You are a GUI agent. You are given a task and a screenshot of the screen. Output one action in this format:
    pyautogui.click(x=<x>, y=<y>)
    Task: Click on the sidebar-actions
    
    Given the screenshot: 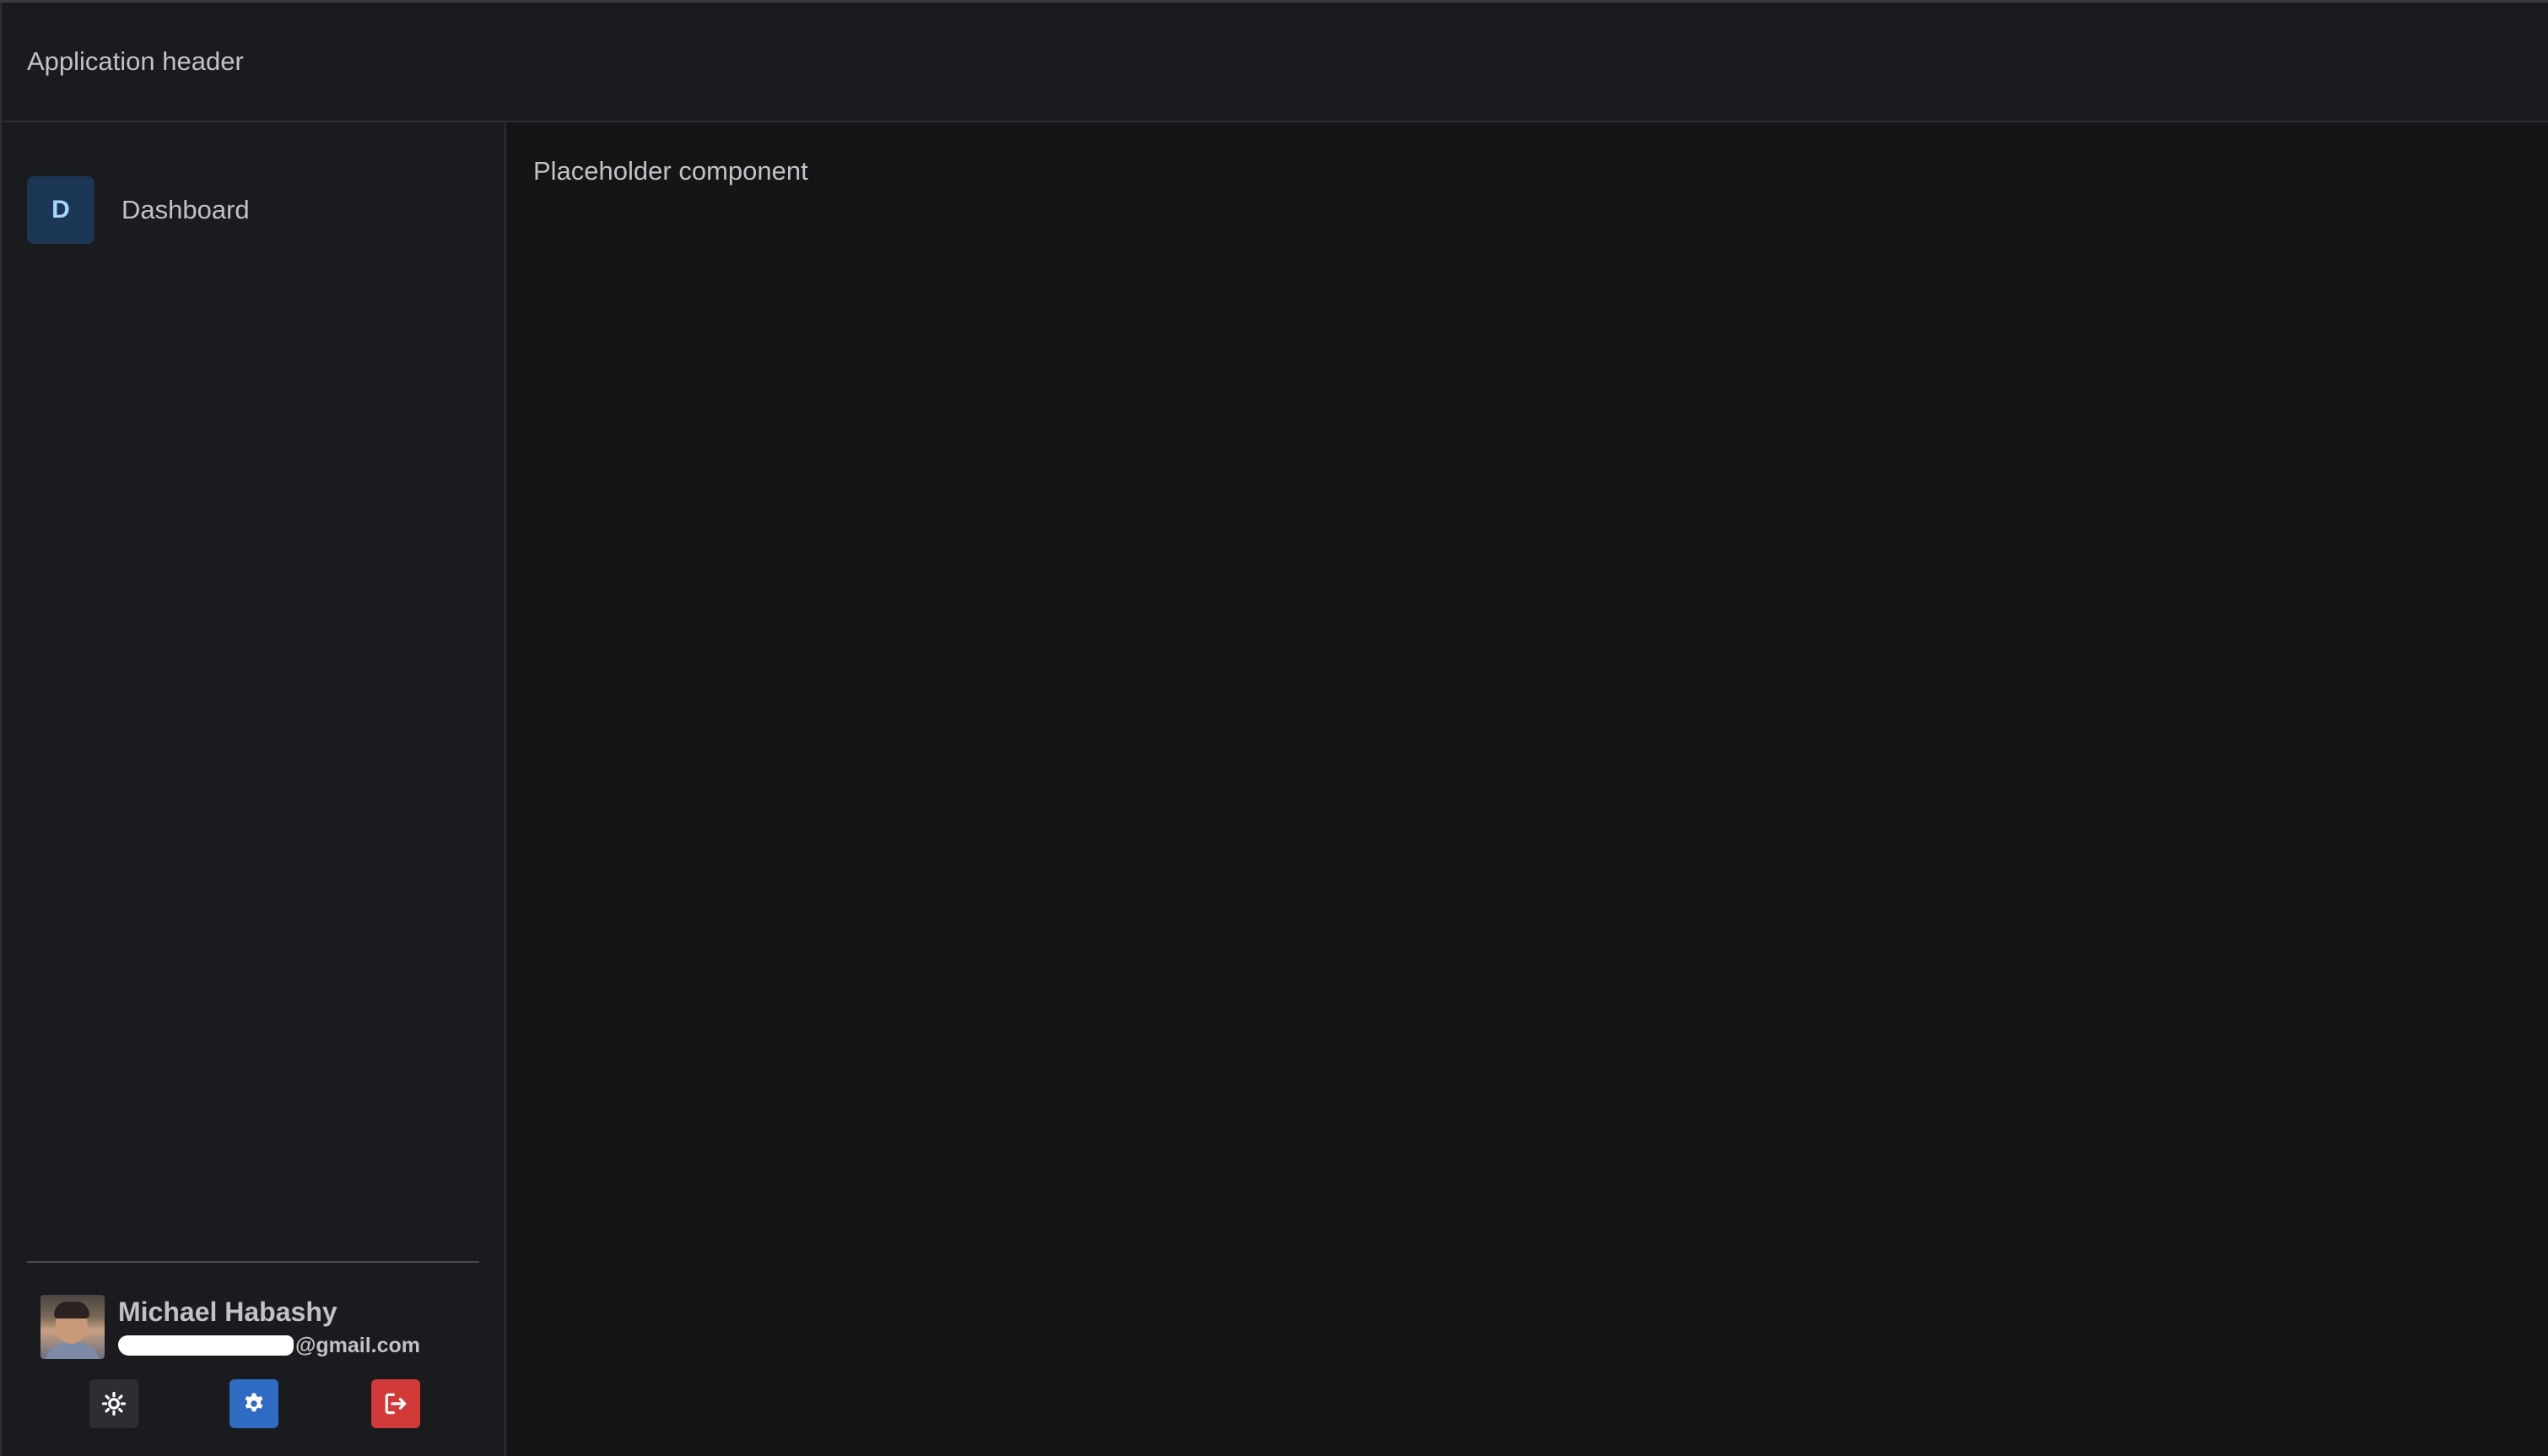 What is the action you would take?
    pyautogui.click(x=253, y=1403)
    